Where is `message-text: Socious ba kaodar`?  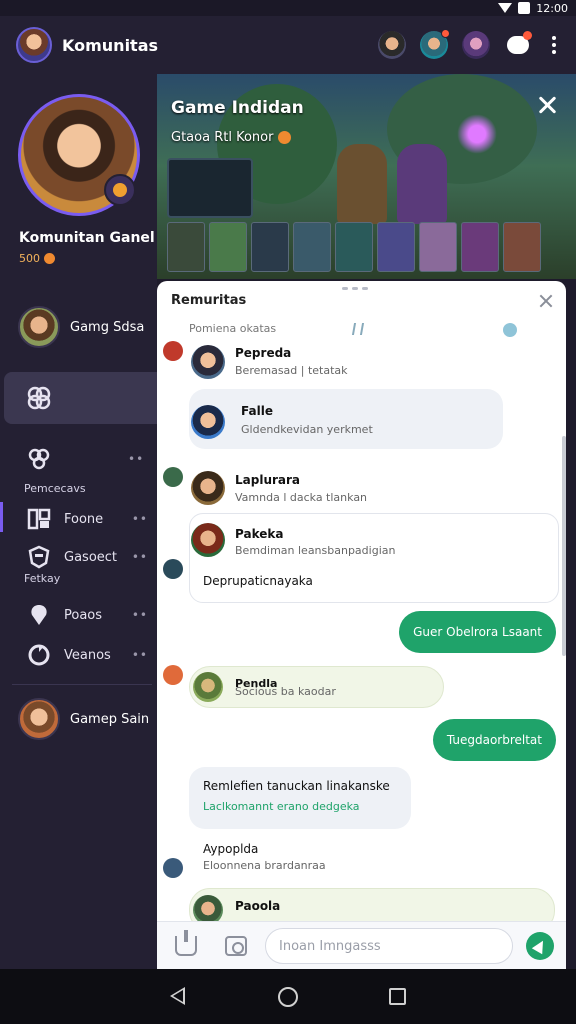
message-text: Socious ba kaodar is located at coordinates (285, 691).